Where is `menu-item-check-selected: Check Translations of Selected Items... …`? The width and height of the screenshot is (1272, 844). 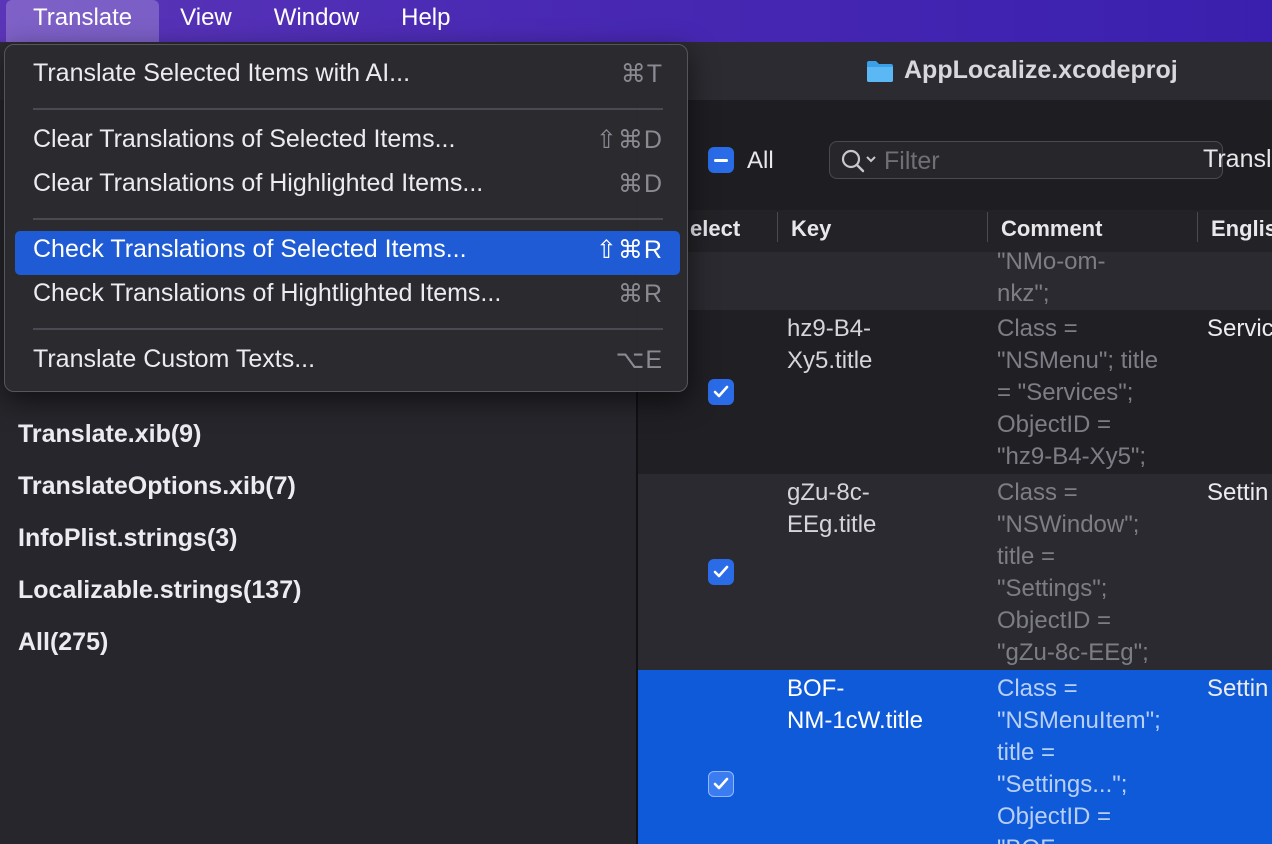 menu-item-check-selected: Check Translations of Selected Items... … is located at coordinates (347, 253).